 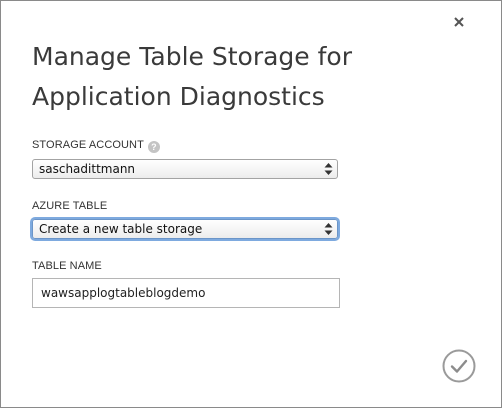 I want to click on ok-button, so click(x=459, y=366).